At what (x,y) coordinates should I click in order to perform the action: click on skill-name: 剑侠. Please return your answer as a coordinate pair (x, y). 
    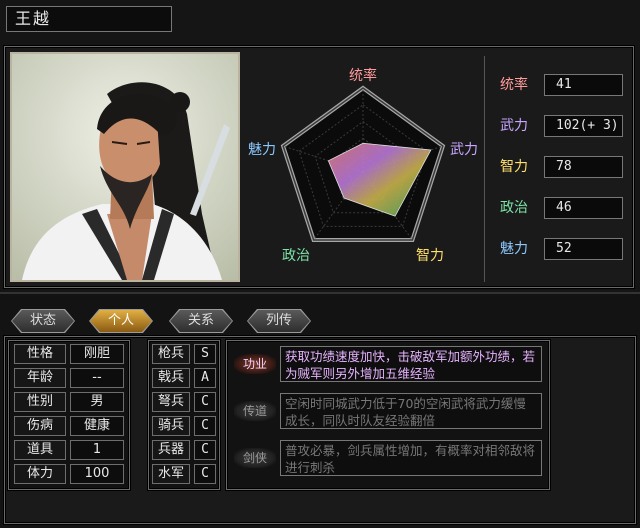
    Looking at the image, I should click on (255, 458).